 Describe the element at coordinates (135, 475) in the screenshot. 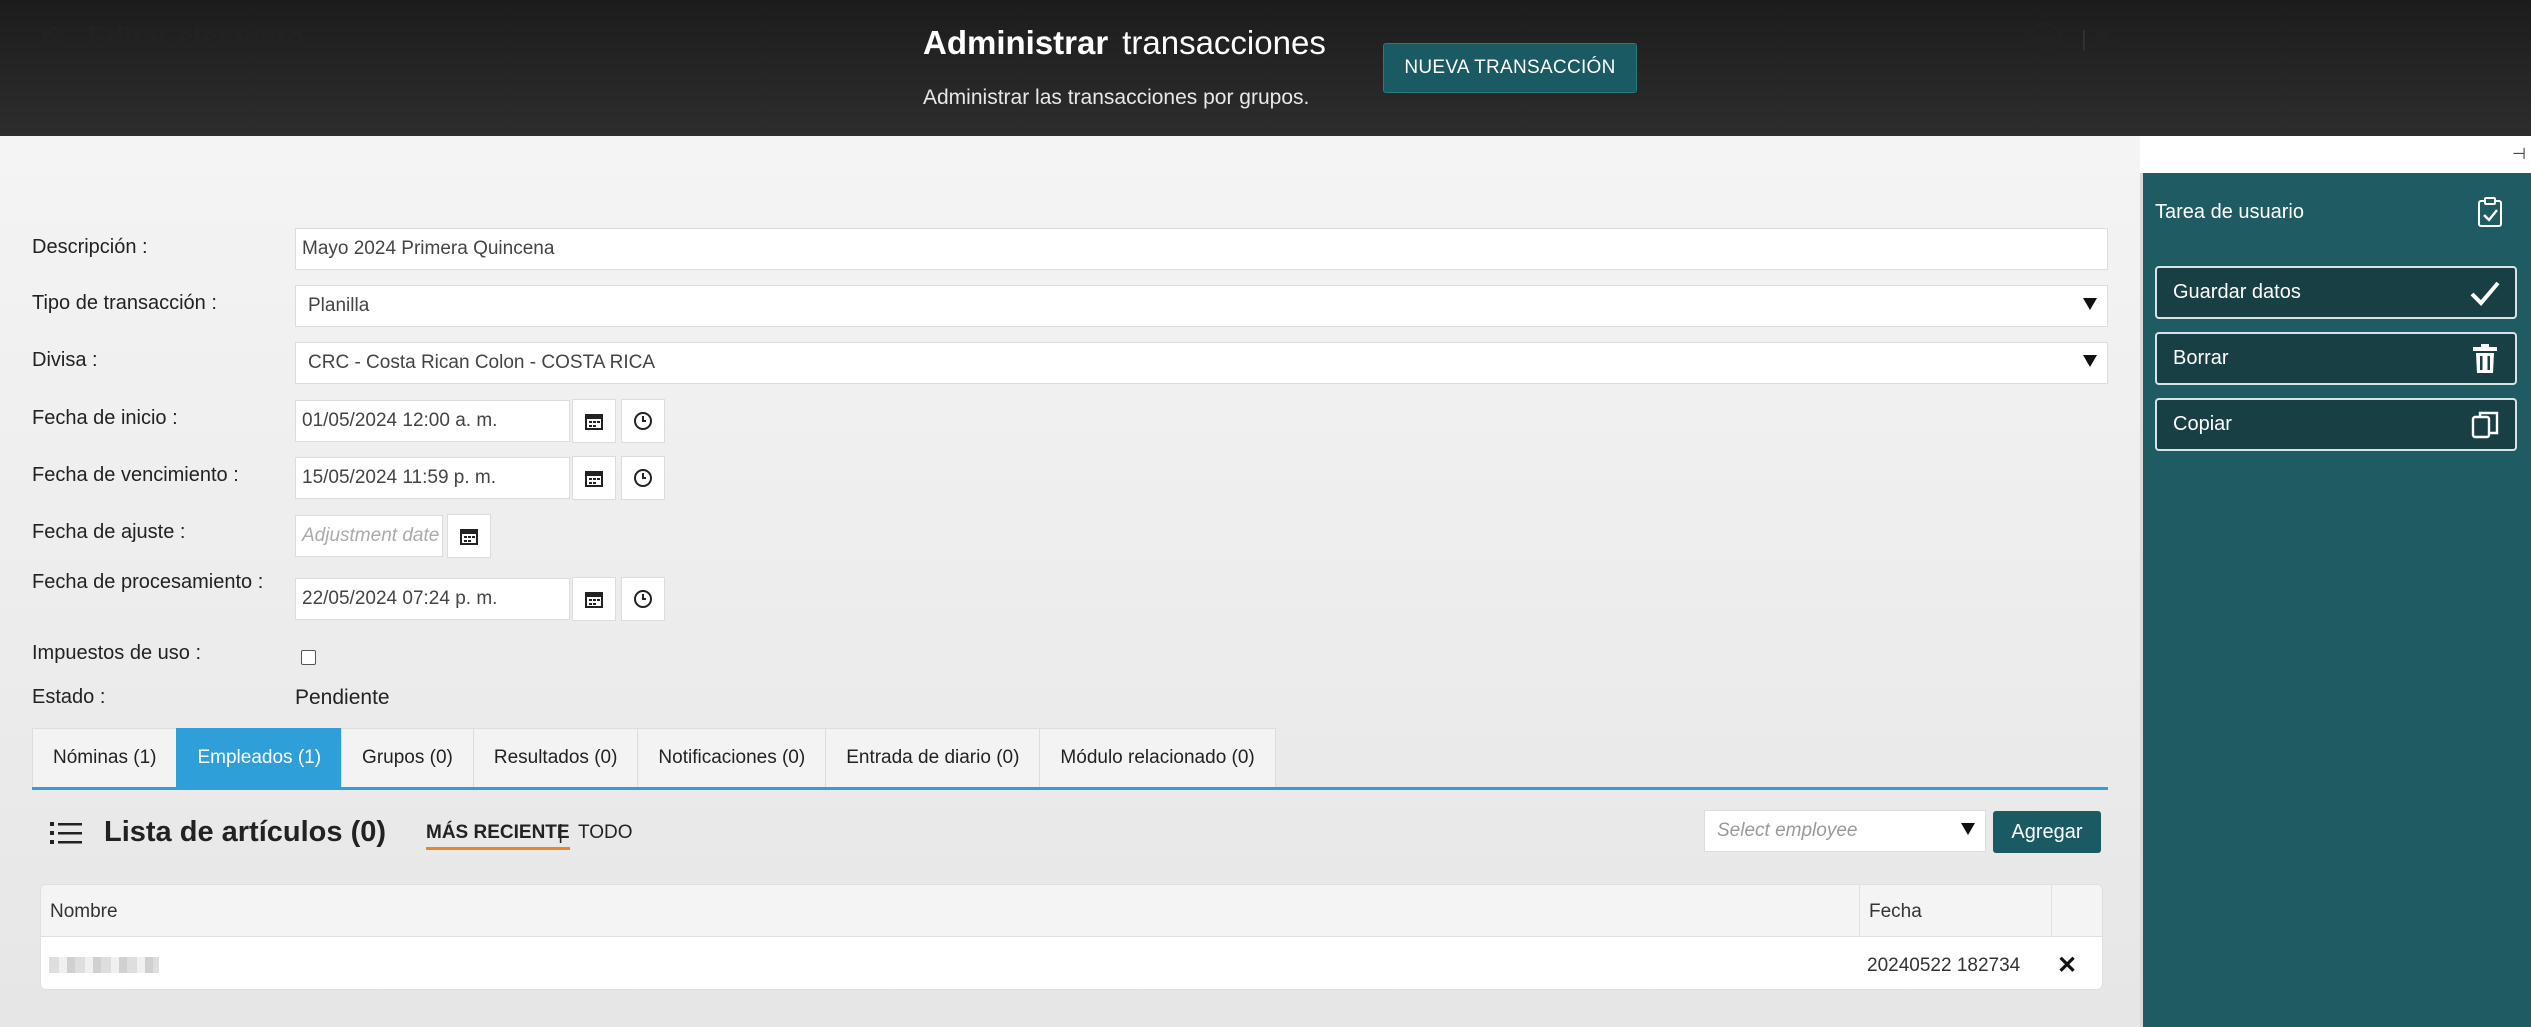

I see `due-date-label: Fecha de vencimiento :` at that location.